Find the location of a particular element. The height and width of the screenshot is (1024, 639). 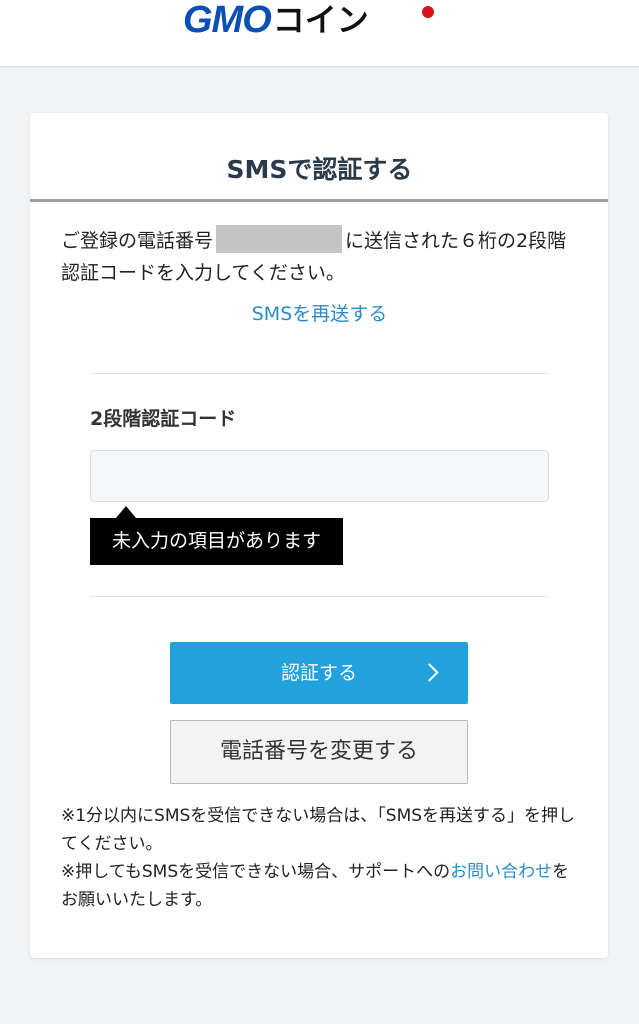

app-header: GMO コイン is located at coordinates (319, 33).